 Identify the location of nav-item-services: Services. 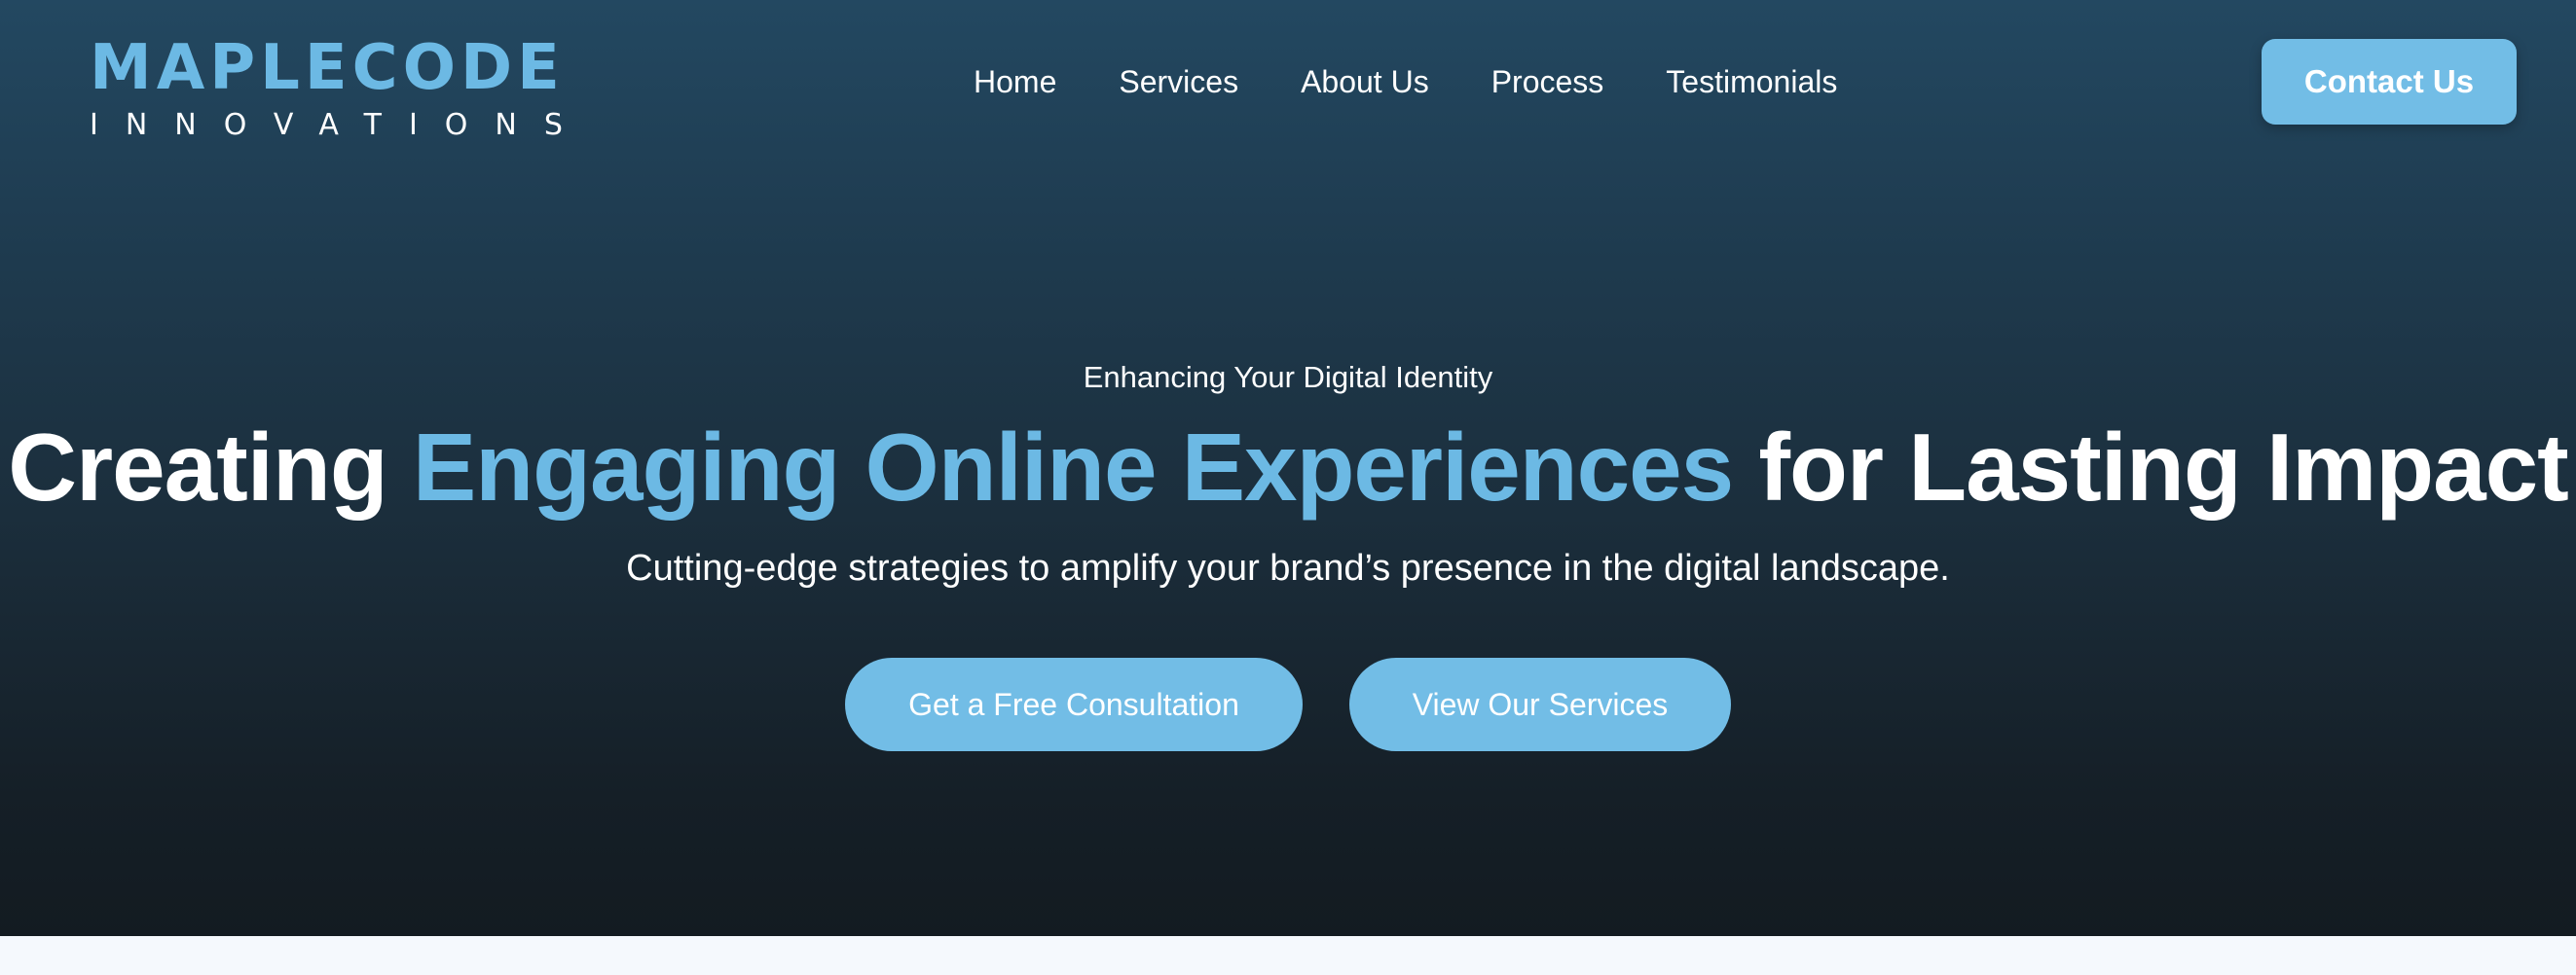
(1178, 81).